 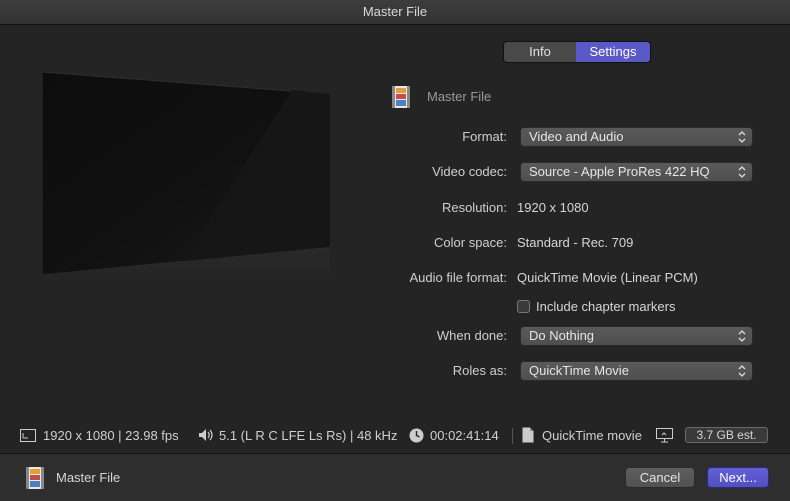 What do you see at coordinates (464, 435) in the screenshot?
I see `duration: 00:02:41:14` at bounding box center [464, 435].